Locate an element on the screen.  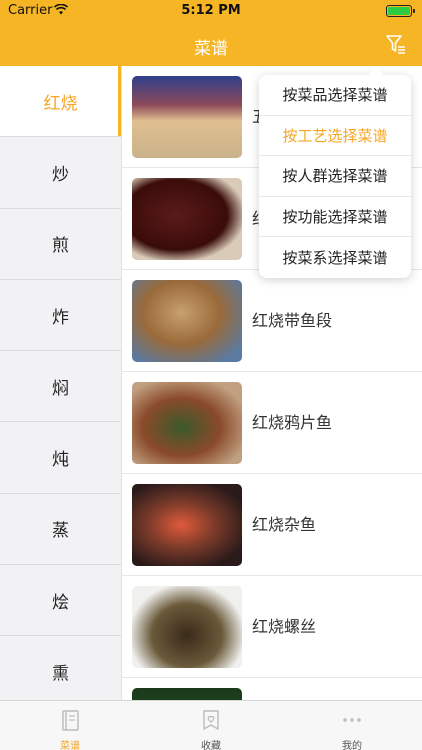
menu-item-by-technique: 按工艺选择菜谱 is located at coordinates (335, 136).